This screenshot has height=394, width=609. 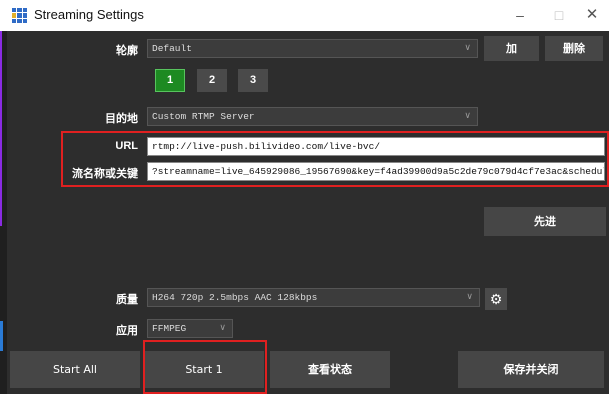 I want to click on add-profile-button: 加, so click(x=511, y=48).